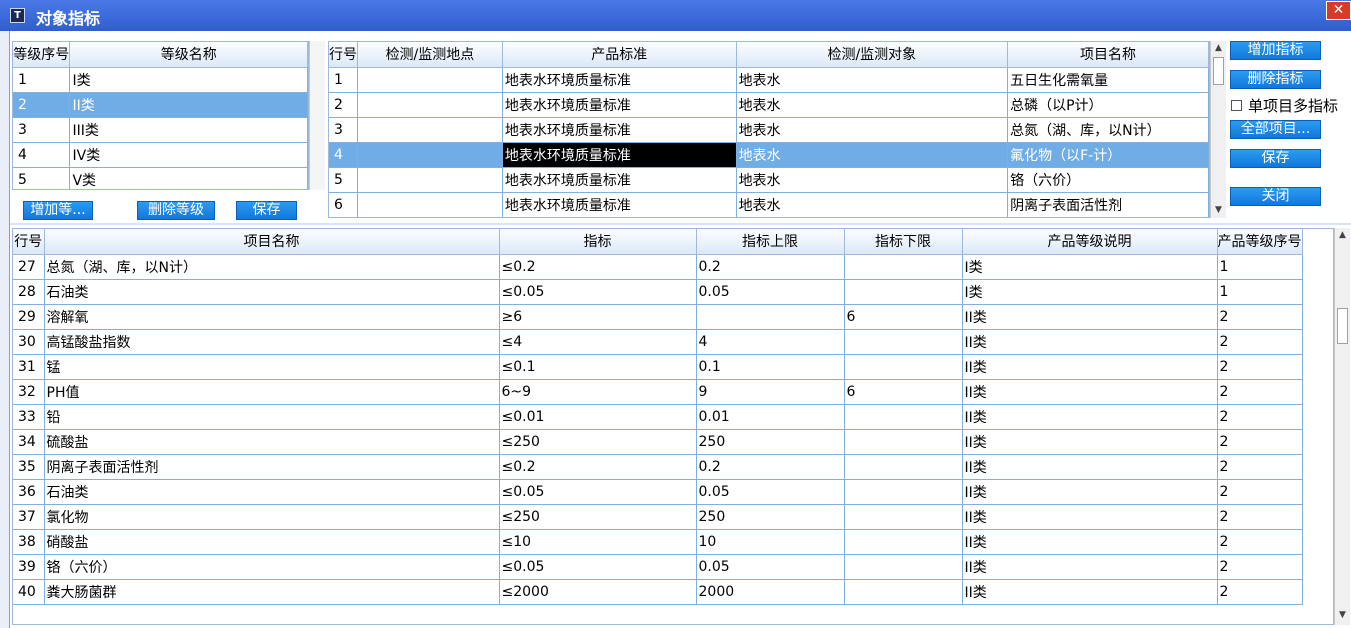 The height and width of the screenshot is (628, 1351). Describe the element at coordinates (29, 567) in the screenshot. I see `table-cell: 39` at that location.